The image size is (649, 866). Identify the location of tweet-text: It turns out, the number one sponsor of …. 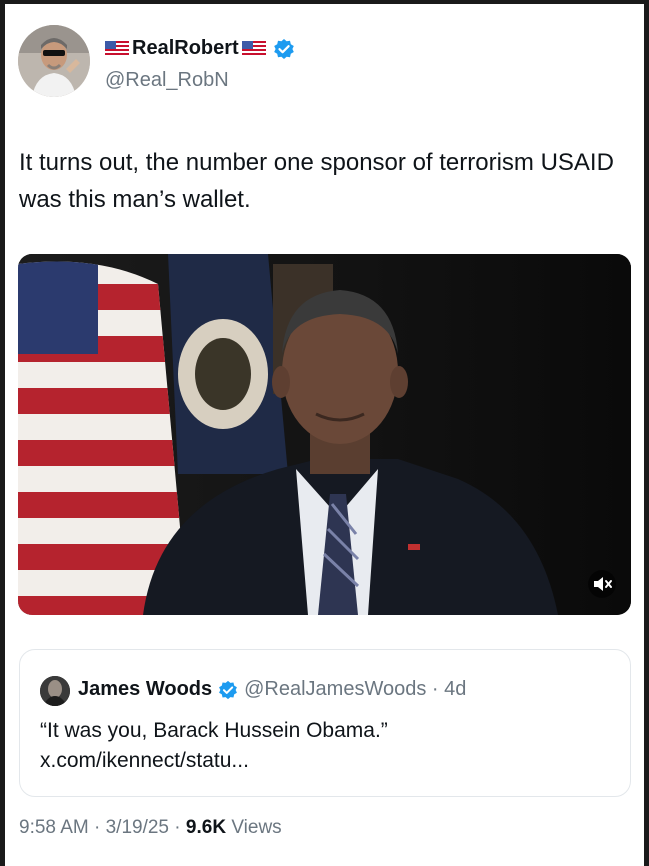
(316, 181).